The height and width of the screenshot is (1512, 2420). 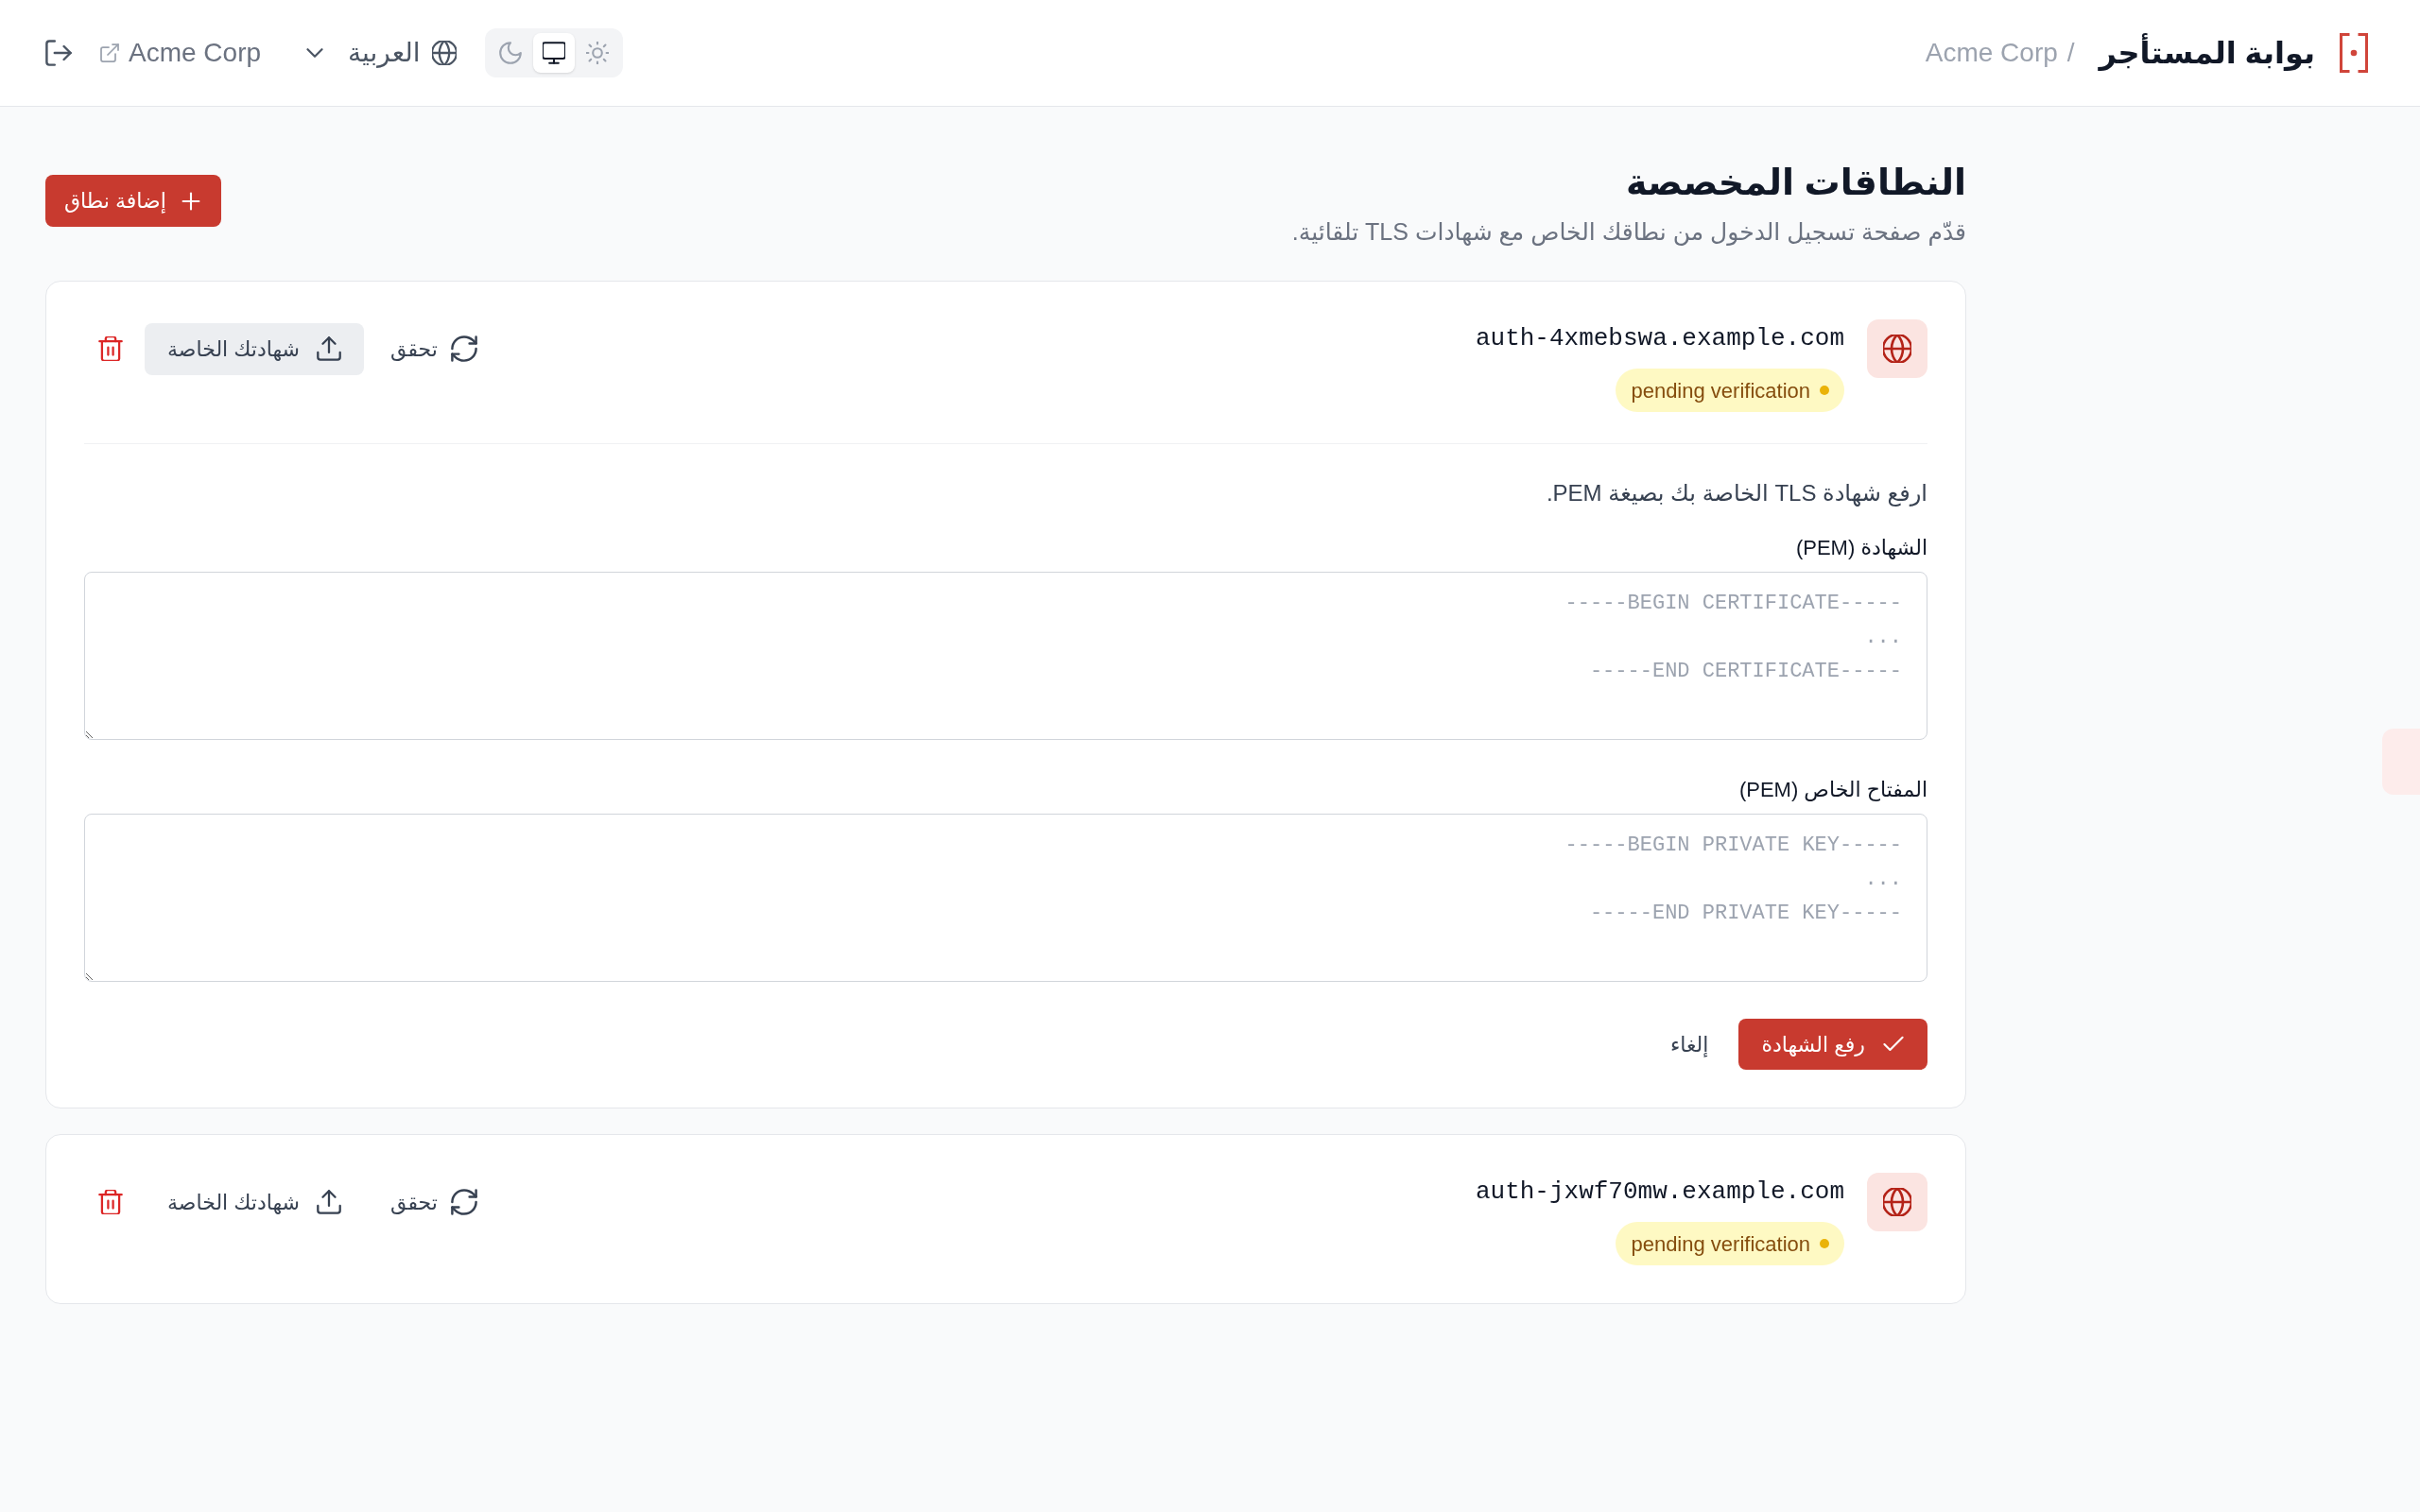 I want to click on domain-name: auth-4xmebswa.example.com, so click(x=1659, y=338).